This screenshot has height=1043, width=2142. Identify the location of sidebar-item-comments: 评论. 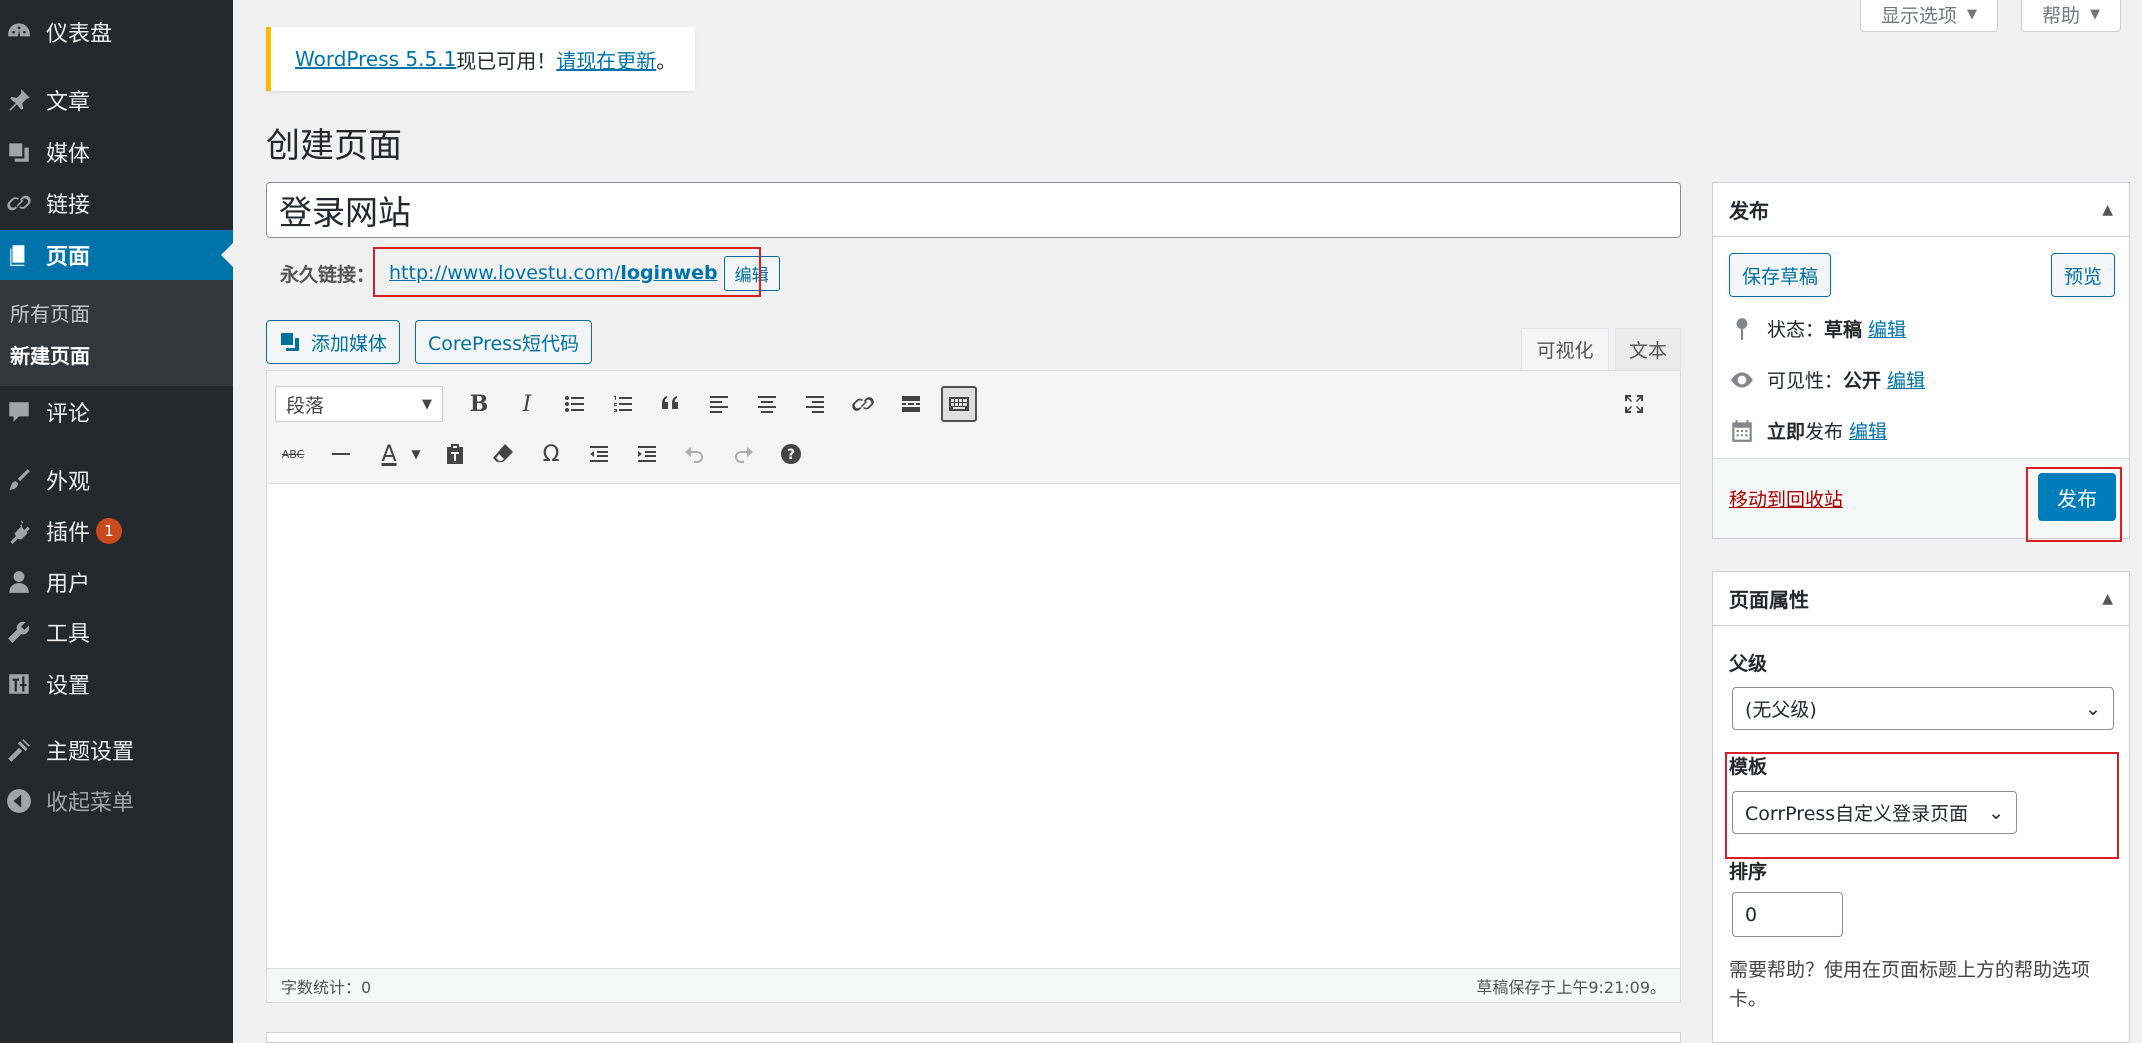
(116, 412).